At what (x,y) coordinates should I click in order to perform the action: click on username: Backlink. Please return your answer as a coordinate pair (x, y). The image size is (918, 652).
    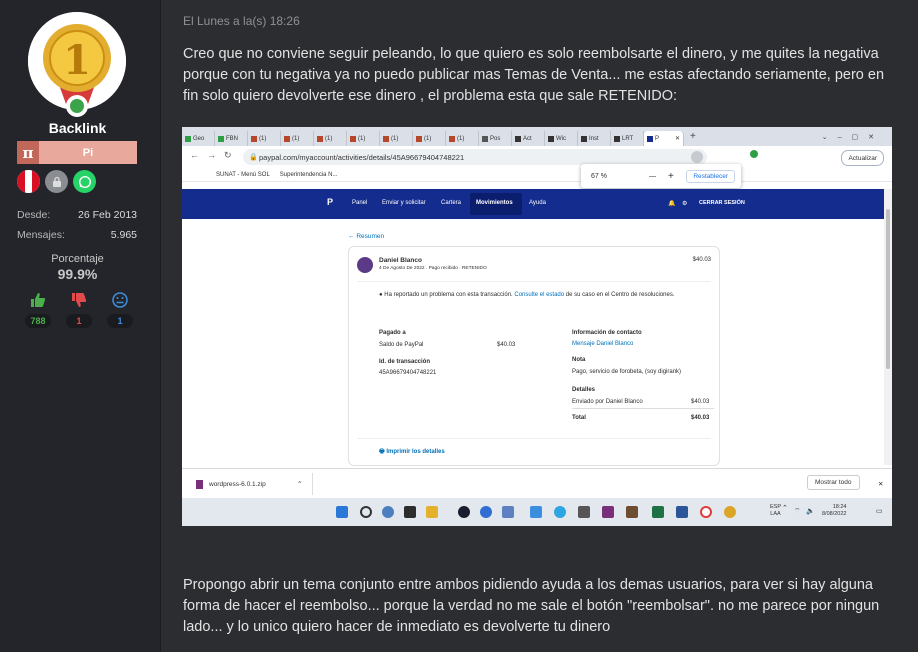
    Looking at the image, I should click on (77, 128).